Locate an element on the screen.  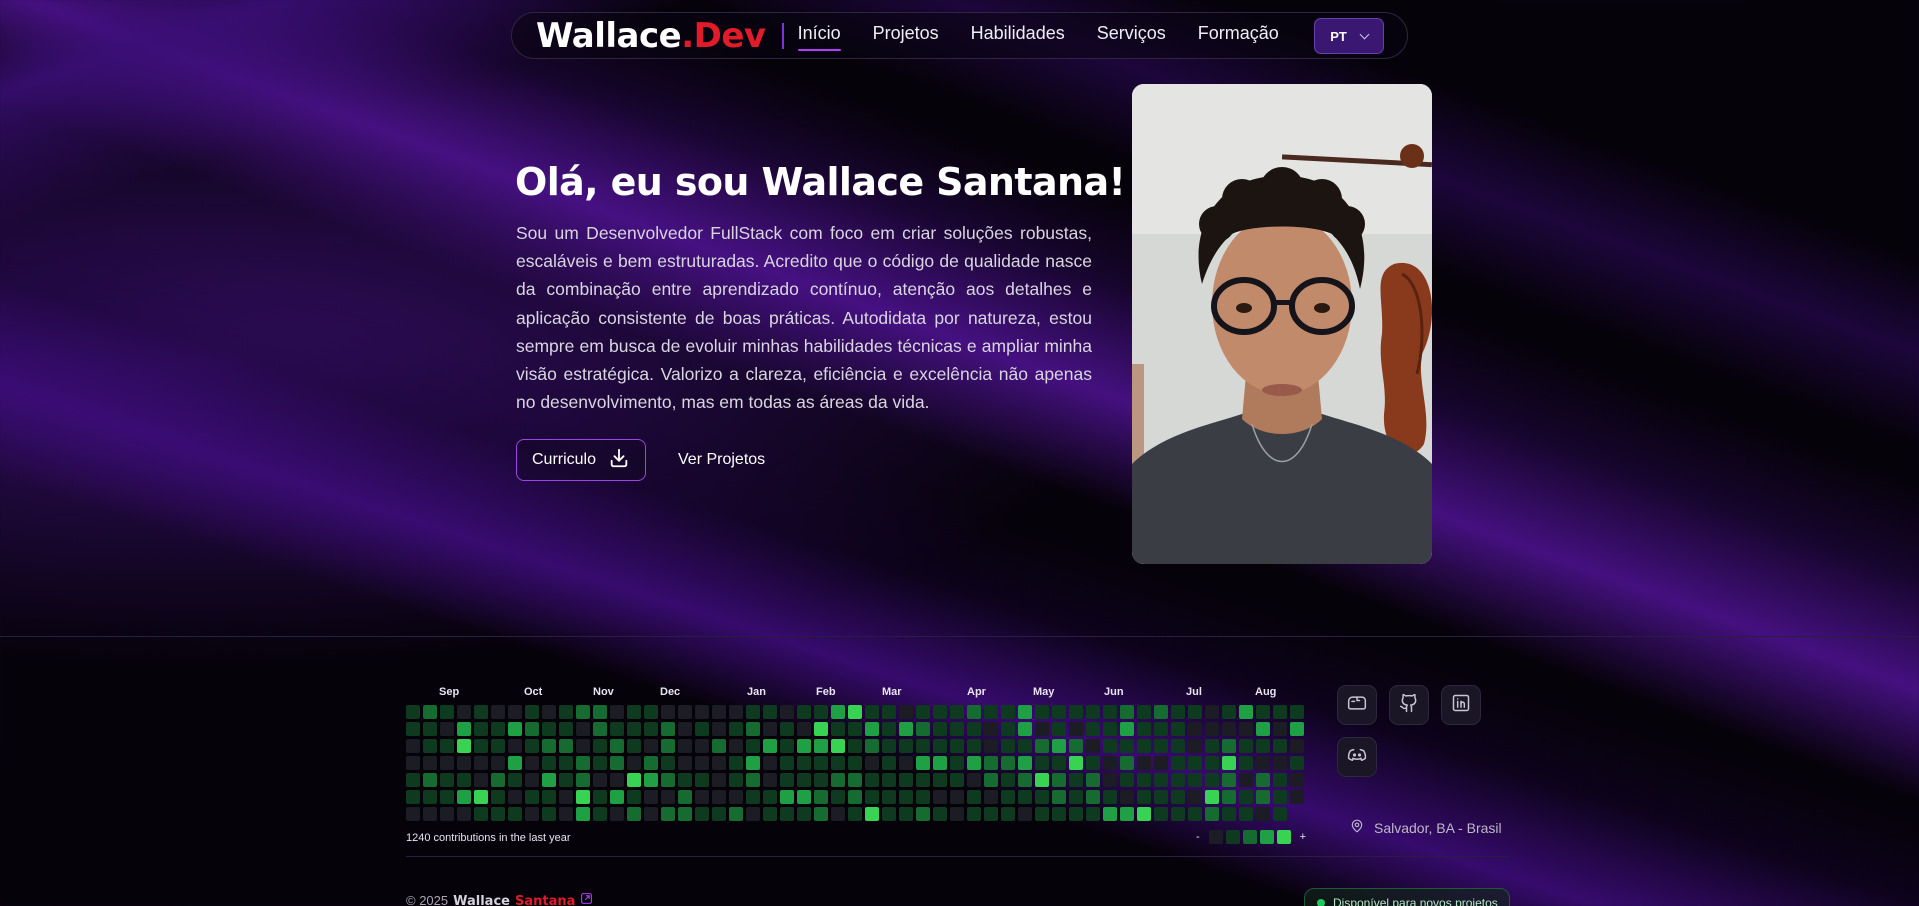
nav-link-servicos: Serviços is located at coordinates (1131, 35).